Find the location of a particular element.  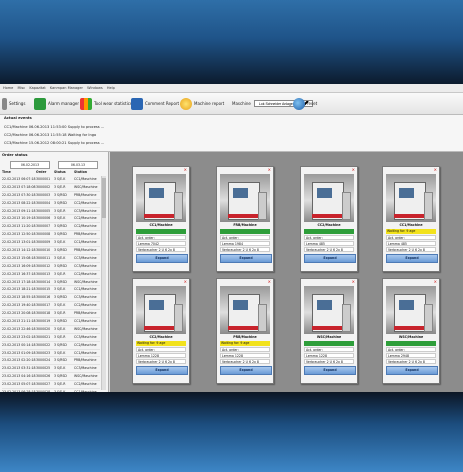

col-order: Order is located at coordinates (41, 172).